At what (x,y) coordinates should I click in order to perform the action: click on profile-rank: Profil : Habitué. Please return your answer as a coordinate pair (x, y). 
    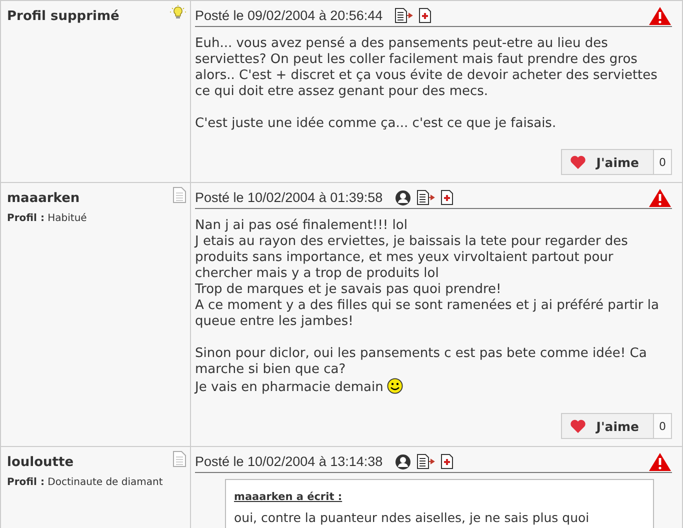
    Looking at the image, I should click on (47, 218).